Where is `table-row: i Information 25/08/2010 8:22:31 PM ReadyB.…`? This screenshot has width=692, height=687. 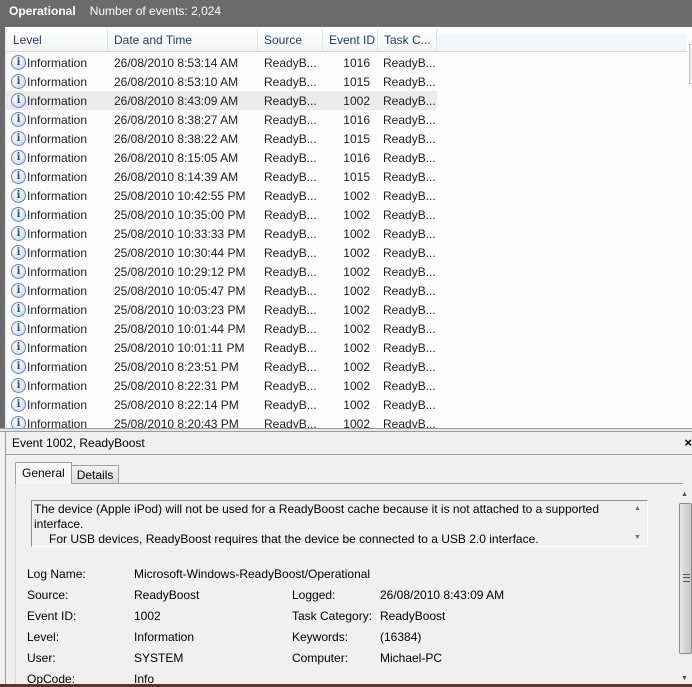
table-row: i Information 25/08/2010 8:22:31 PM ReadyB.… is located at coordinates (222, 385).